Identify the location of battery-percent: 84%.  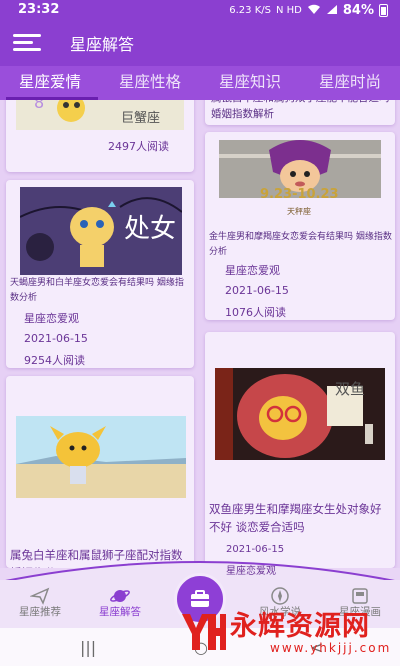
(358, 10).